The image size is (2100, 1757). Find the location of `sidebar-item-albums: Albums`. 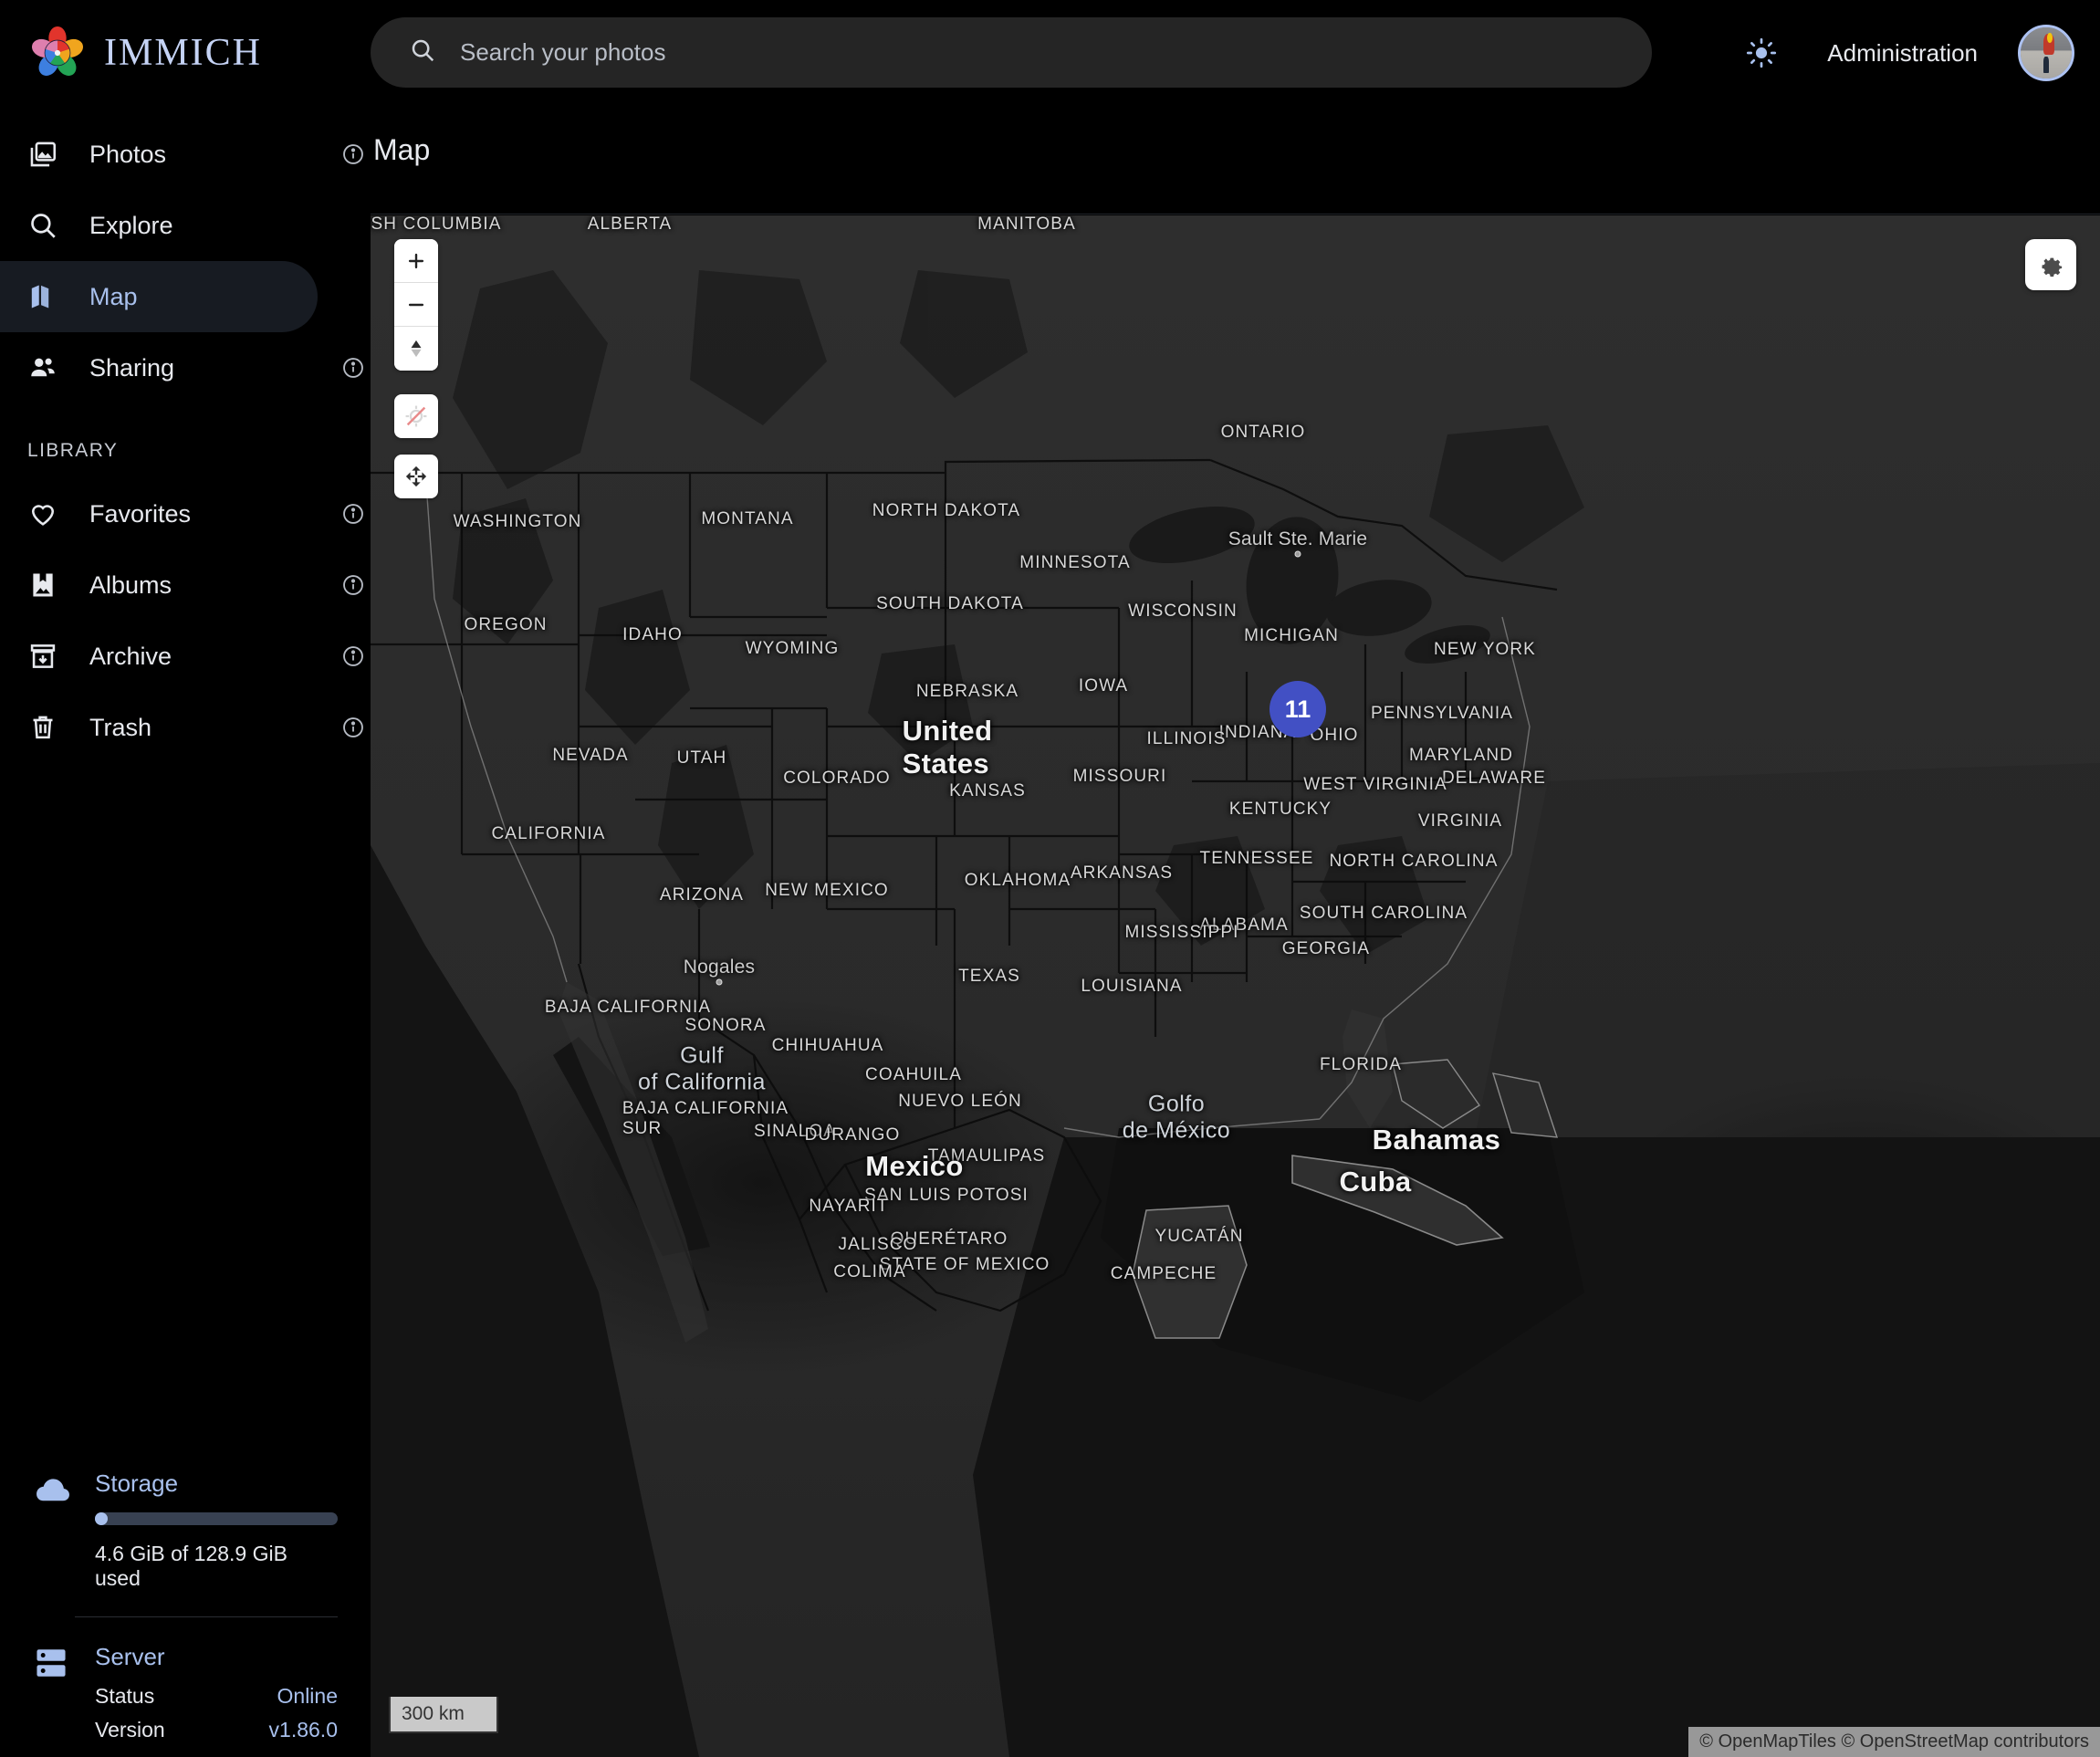

sidebar-item-albums: Albums is located at coordinates (181, 585).